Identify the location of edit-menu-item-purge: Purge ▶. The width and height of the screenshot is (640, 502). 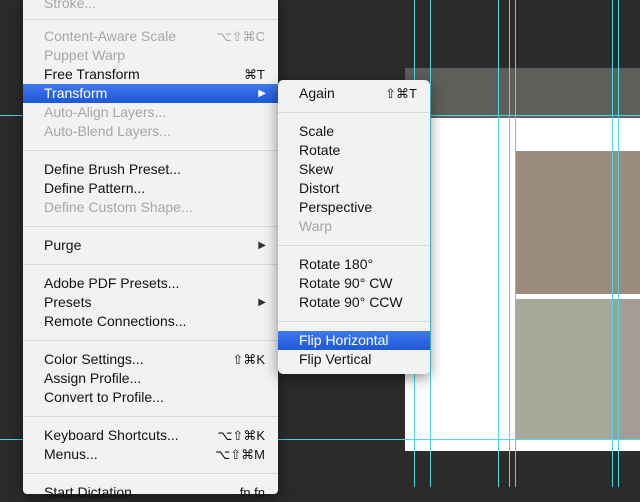
(150, 245).